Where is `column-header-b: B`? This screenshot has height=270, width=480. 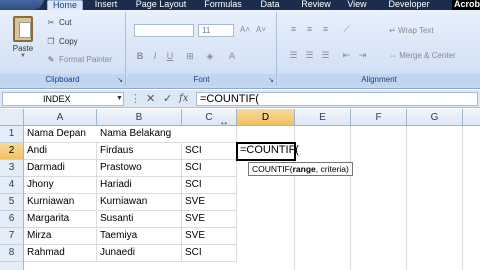 column-header-b: B is located at coordinates (139, 117).